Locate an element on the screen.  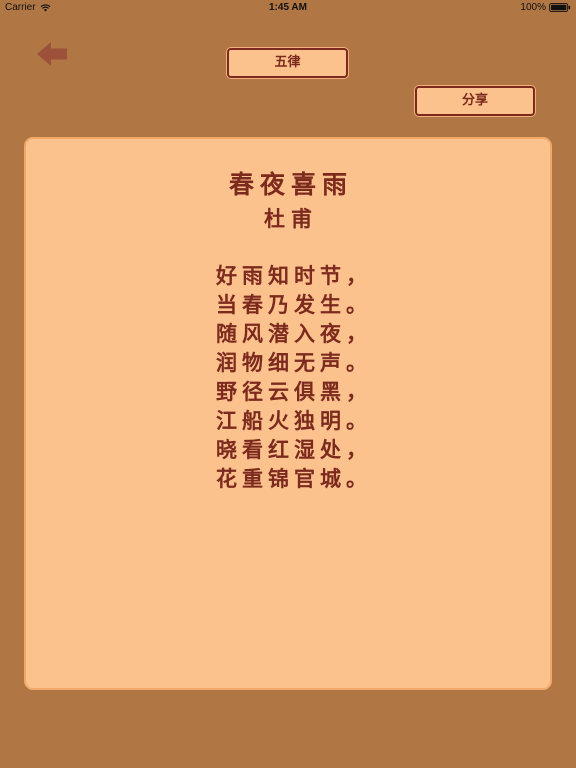
back-button is located at coordinates (53, 54).